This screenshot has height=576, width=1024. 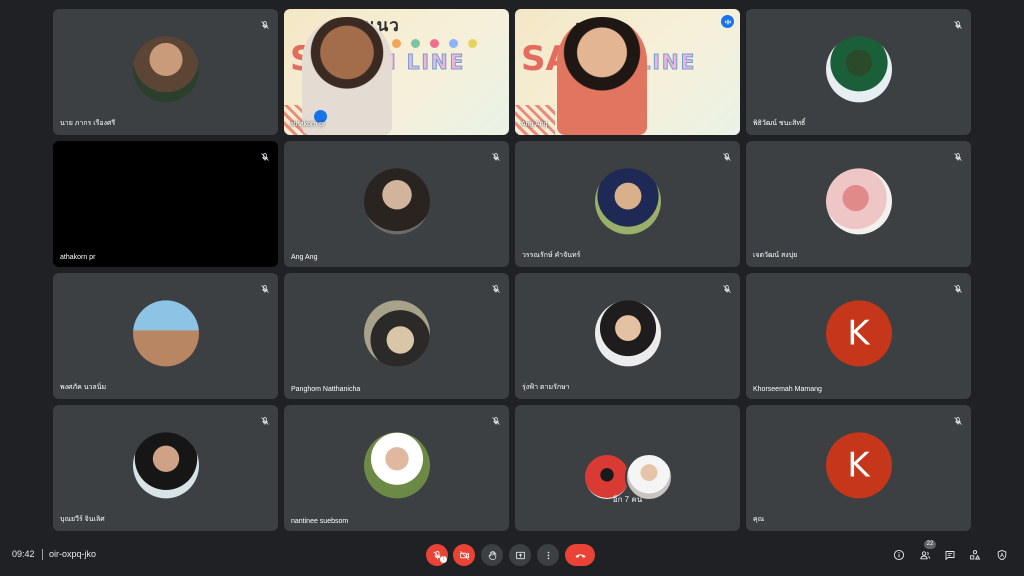 I want to click on present-screen-button, so click(x=520, y=555).